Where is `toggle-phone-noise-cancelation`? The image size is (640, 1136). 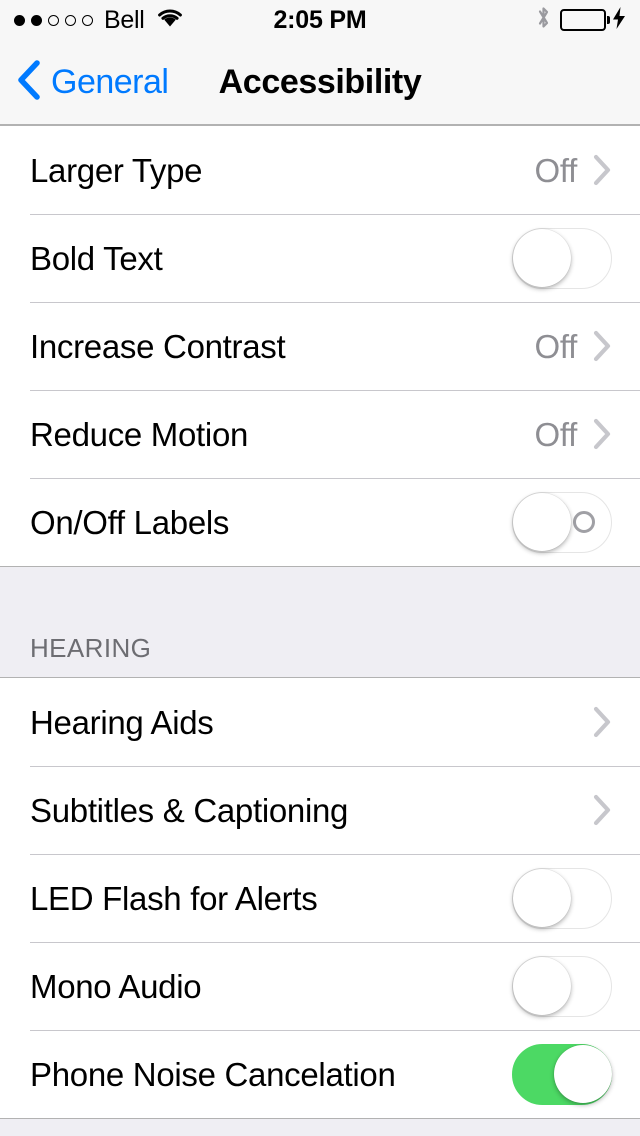
toggle-phone-noise-cancelation is located at coordinates (562, 1074).